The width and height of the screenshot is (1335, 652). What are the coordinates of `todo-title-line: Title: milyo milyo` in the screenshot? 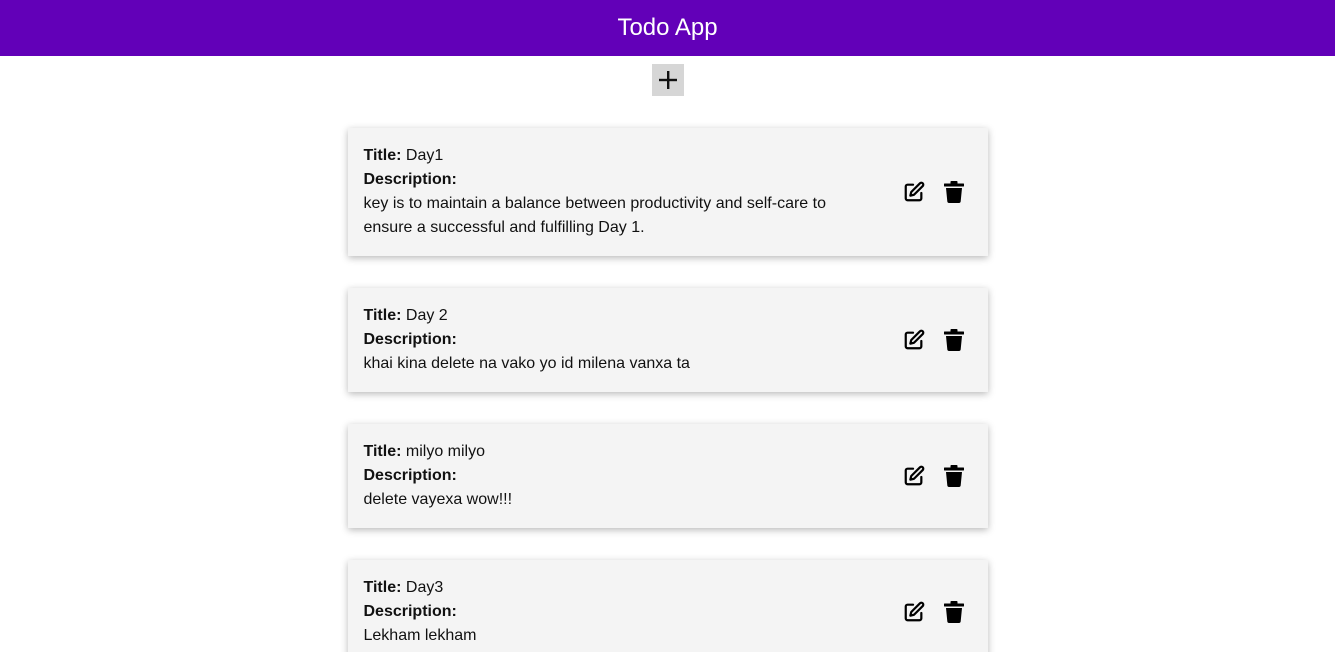 It's located at (603, 452).